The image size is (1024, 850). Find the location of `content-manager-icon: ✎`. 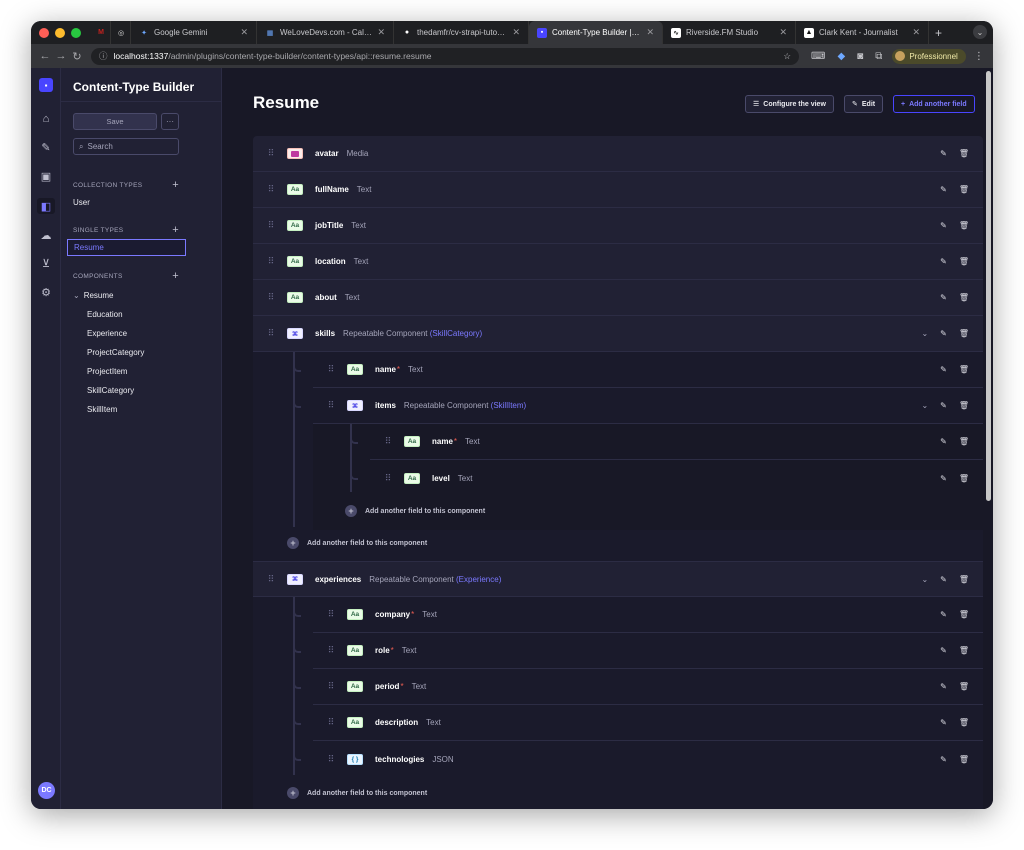

content-manager-icon: ✎ is located at coordinates (46, 147).